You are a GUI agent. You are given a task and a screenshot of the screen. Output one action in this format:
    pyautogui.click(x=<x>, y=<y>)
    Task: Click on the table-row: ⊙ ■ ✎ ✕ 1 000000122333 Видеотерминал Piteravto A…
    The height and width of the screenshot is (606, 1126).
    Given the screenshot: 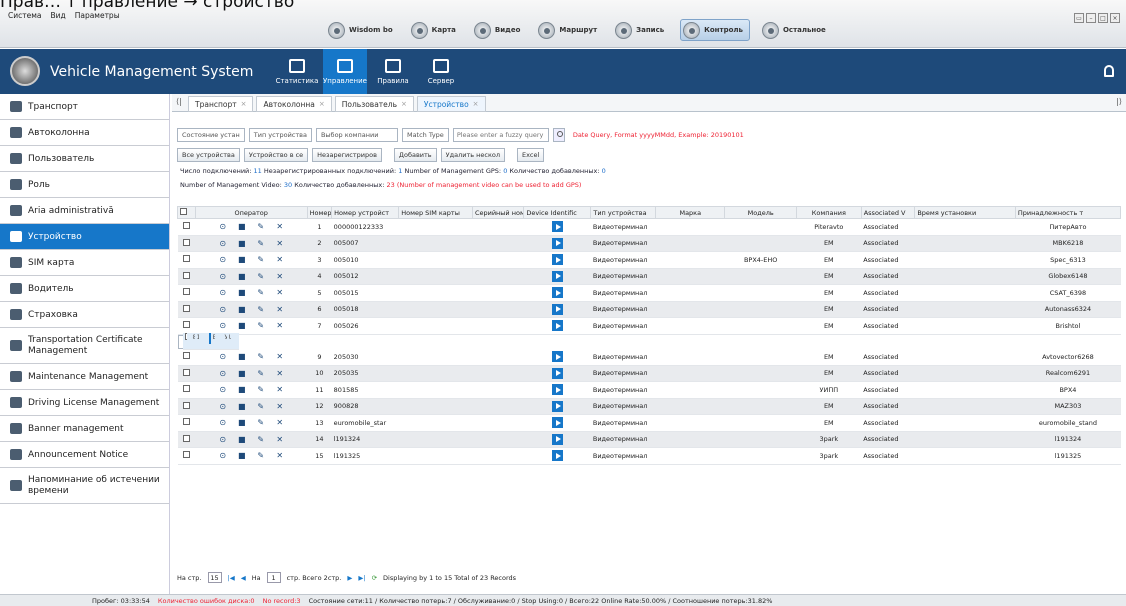 What is the action you would take?
    pyautogui.click(x=649, y=227)
    